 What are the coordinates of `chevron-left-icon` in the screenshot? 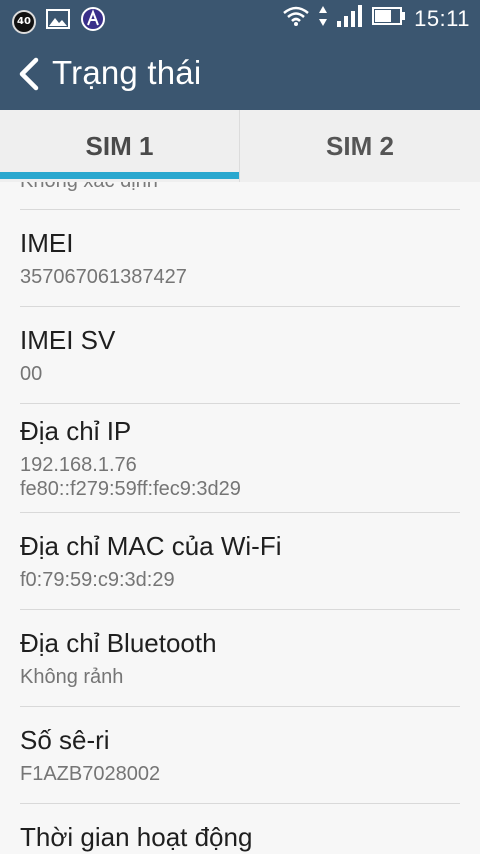 It's located at (29, 76).